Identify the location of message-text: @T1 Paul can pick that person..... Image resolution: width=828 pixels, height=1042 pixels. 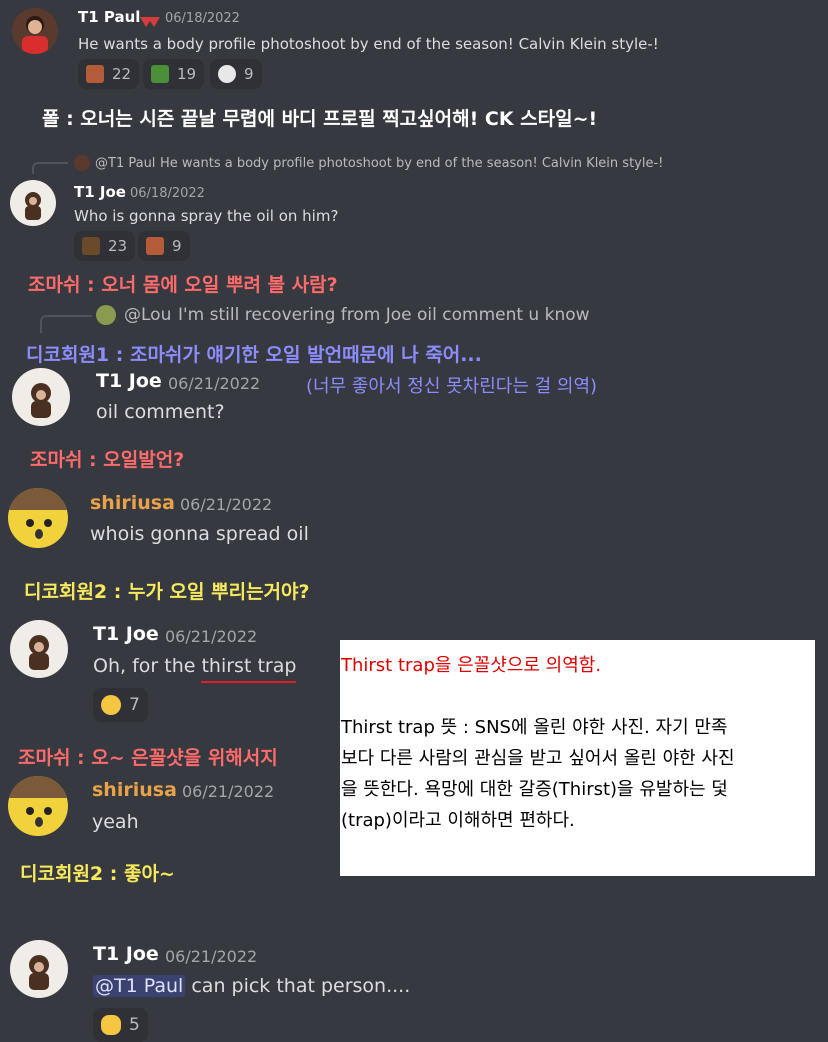
(251, 986).